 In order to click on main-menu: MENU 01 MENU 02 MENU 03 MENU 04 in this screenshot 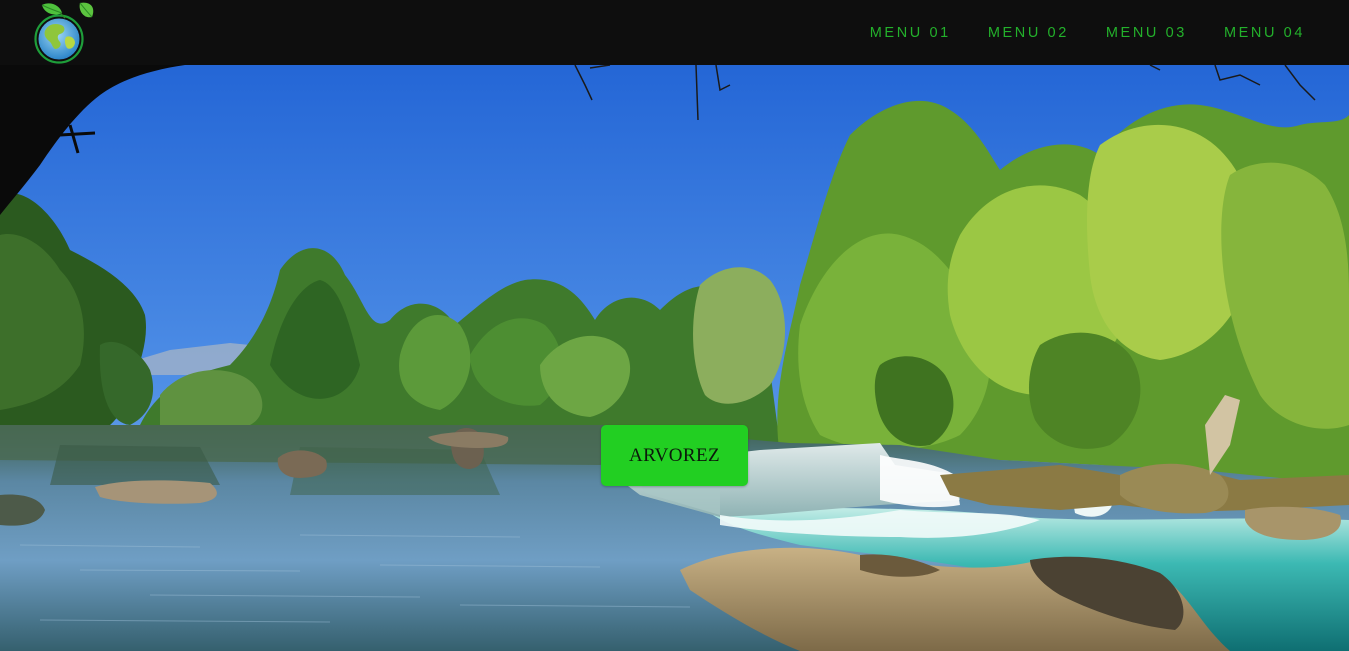, I will do `click(1087, 32)`.